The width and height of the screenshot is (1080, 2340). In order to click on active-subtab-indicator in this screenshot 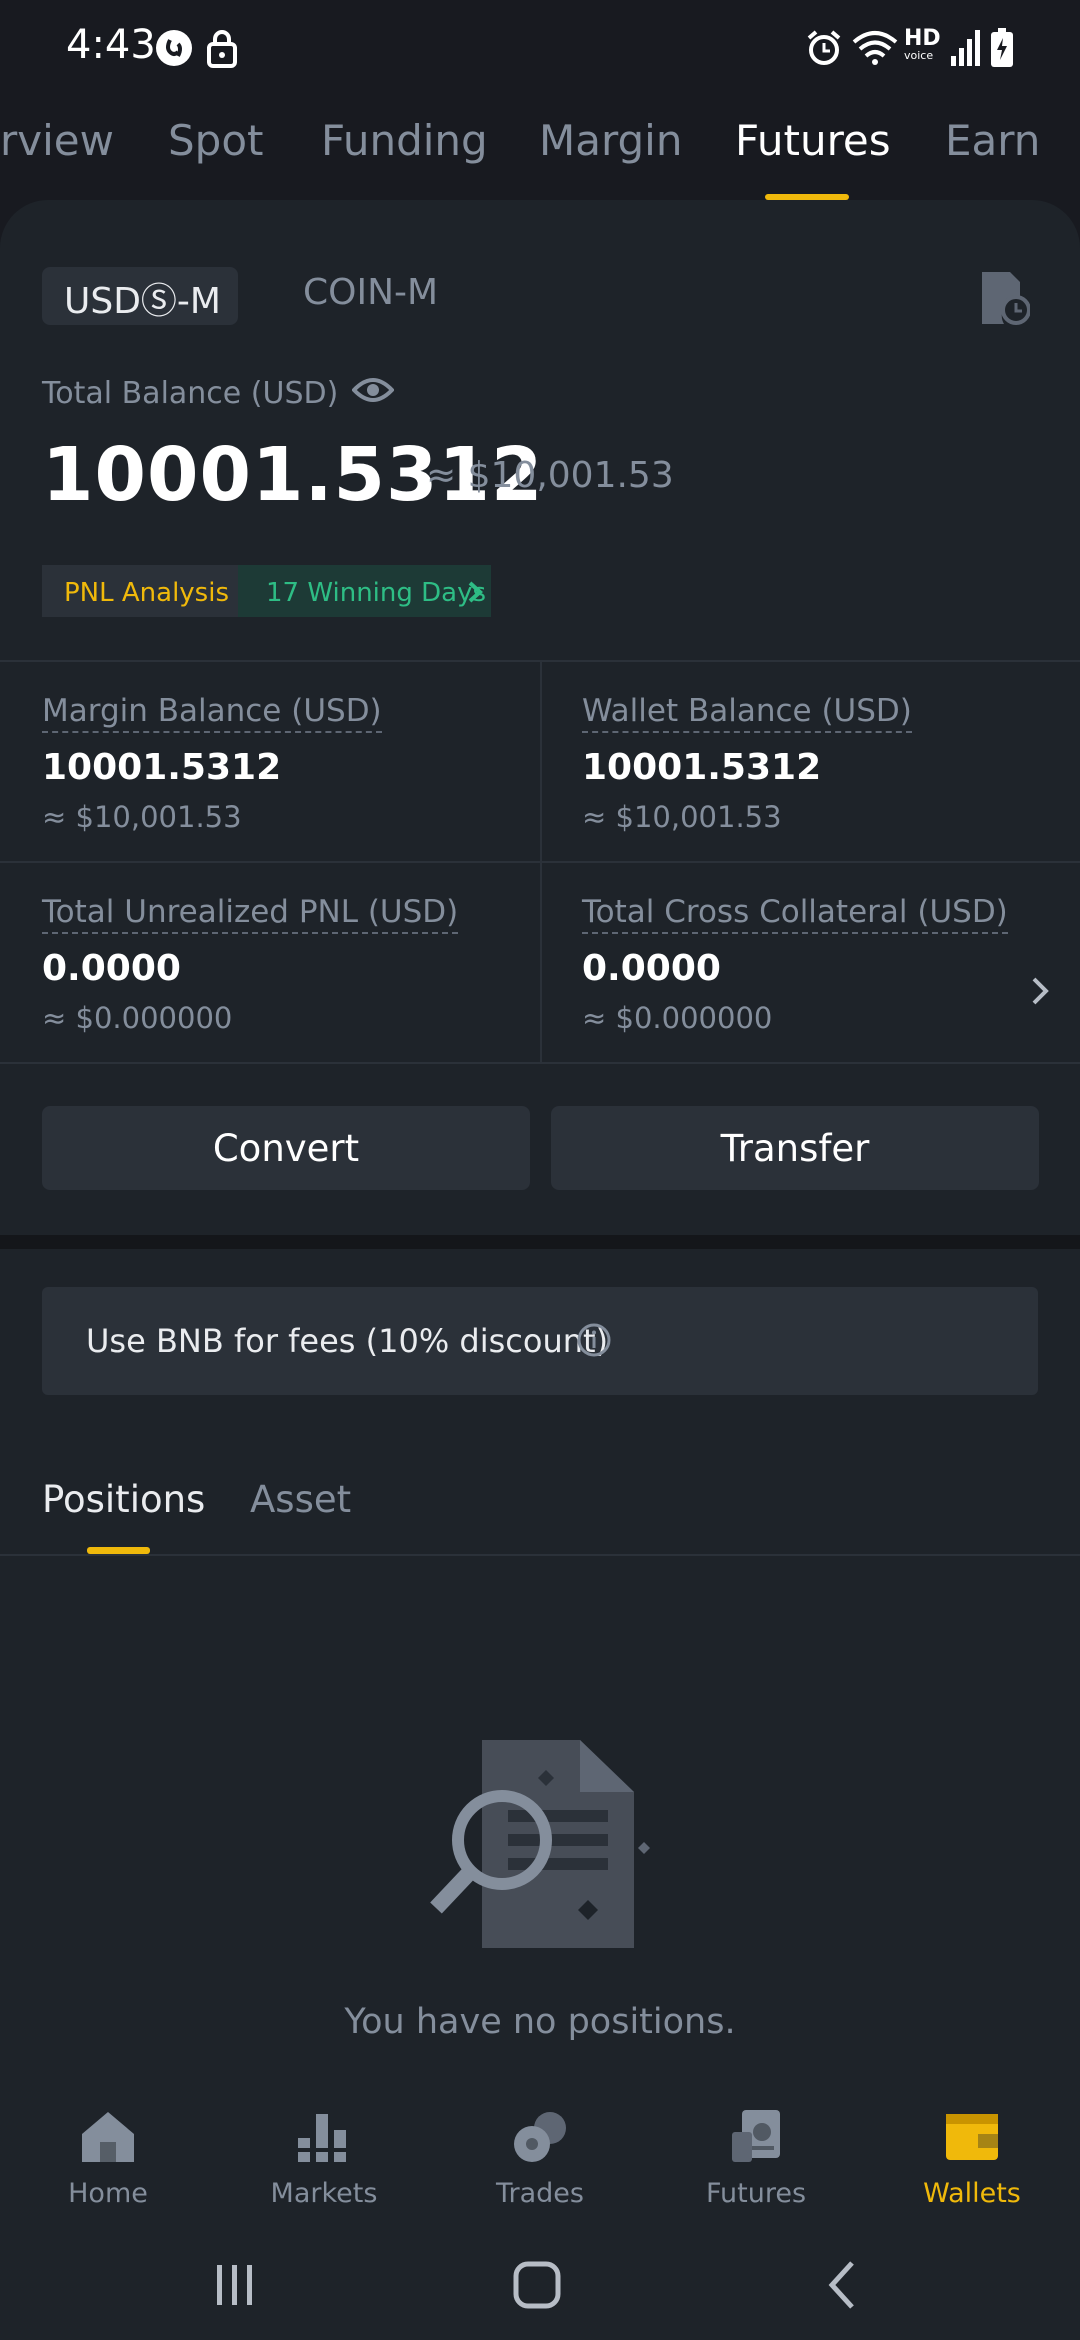, I will do `click(118, 1550)`.